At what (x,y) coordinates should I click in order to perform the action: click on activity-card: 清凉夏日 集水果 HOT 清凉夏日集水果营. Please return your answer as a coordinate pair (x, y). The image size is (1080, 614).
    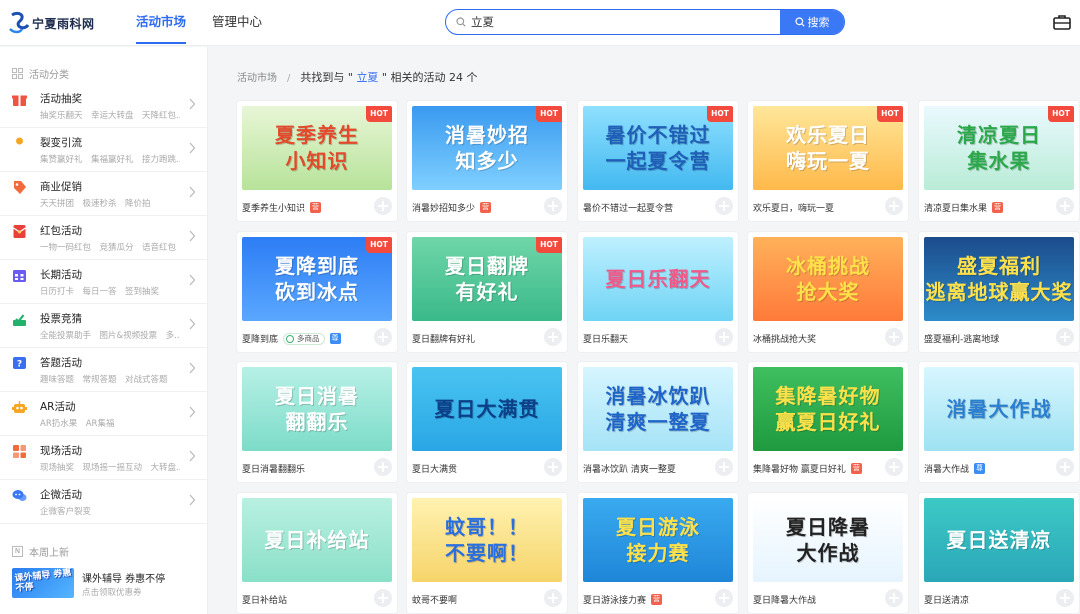
    Looking at the image, I should click on (999, 161).